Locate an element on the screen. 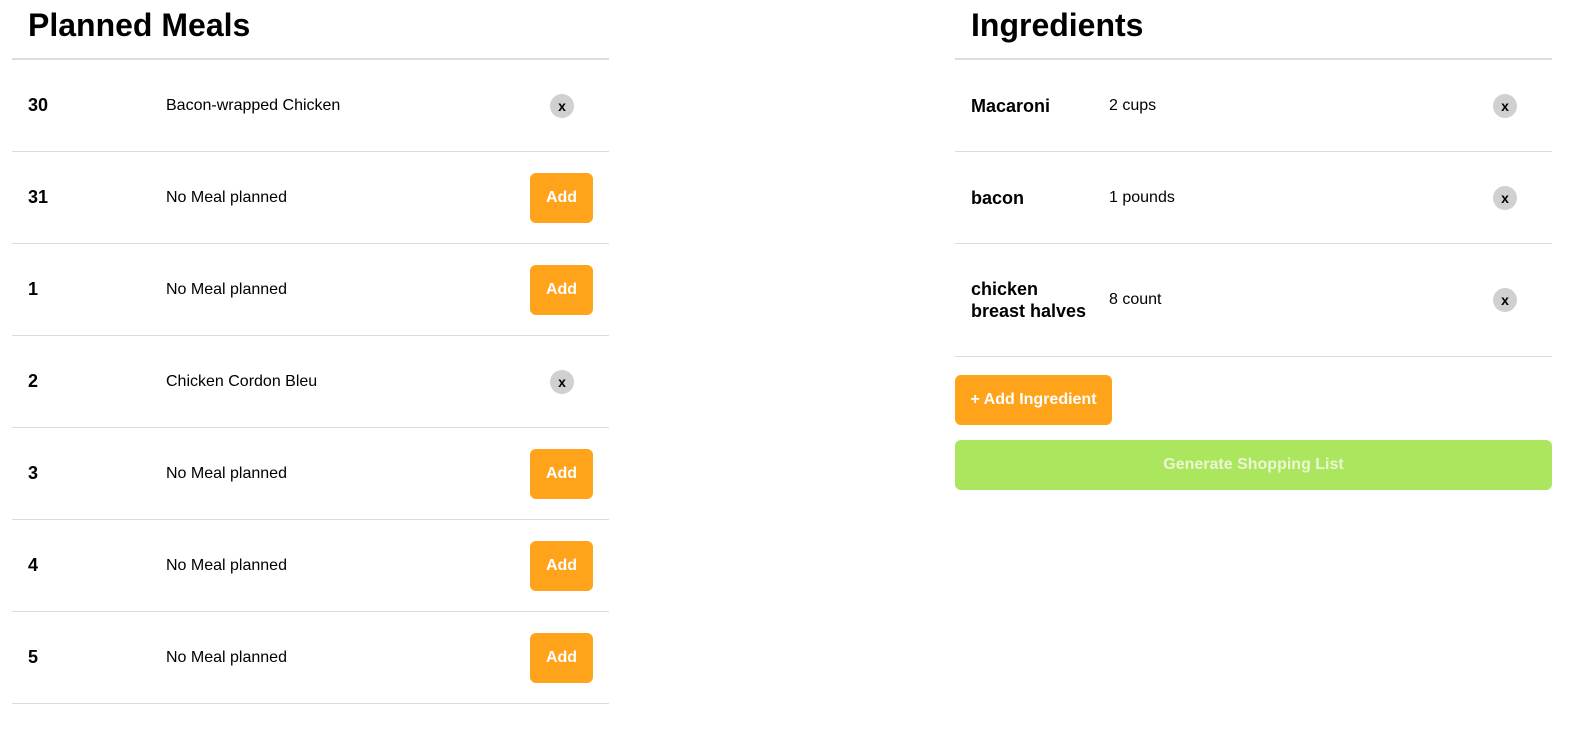 Image resolution: width=1576 pixels, height=735 pixels. meal-day: 2 is located at coordinates (33, 381).